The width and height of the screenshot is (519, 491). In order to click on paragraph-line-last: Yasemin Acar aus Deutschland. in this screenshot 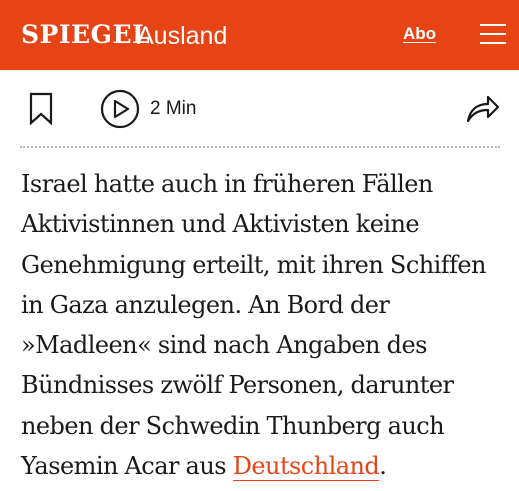, I will do `click(266, 466)`.